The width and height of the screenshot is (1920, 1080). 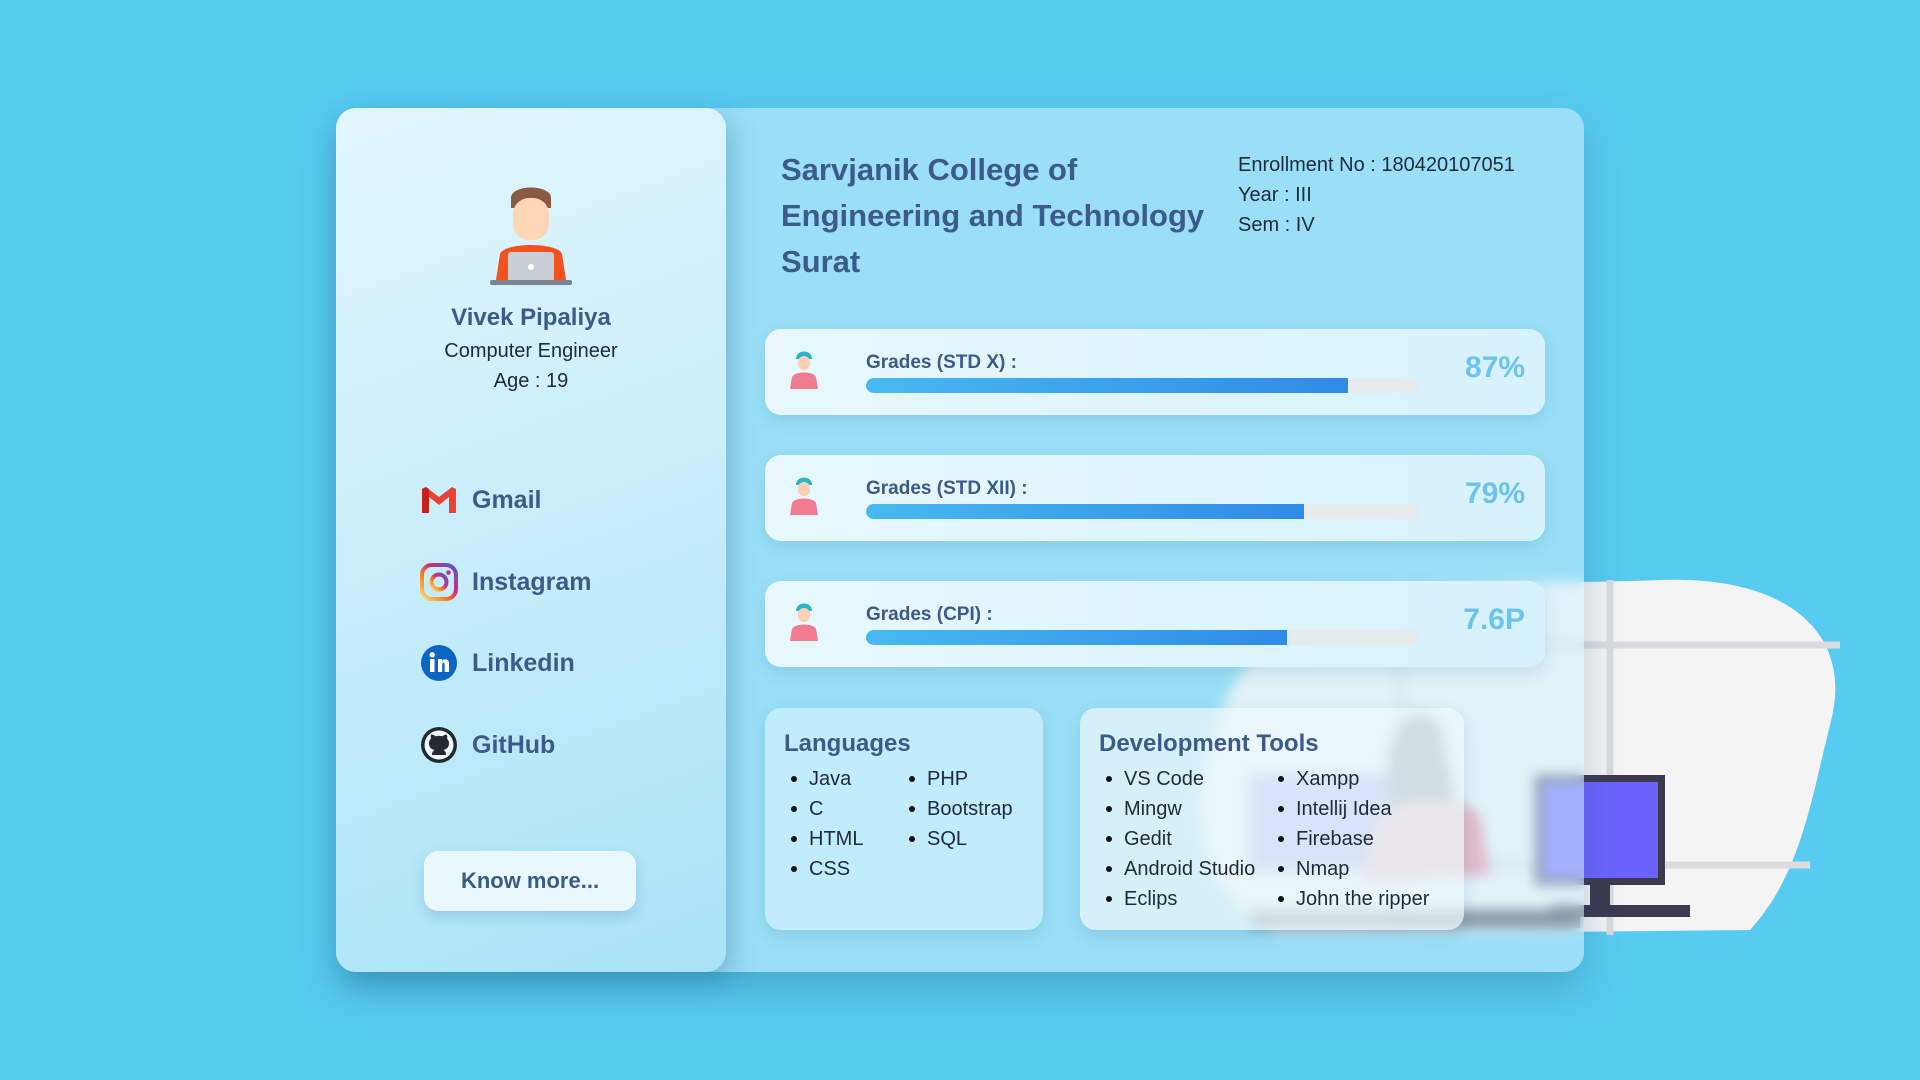 What do you see at coordinates (960, 809) in the screenshot?
I see `list-item: Bootstrap` at bounding box center [960, 809].